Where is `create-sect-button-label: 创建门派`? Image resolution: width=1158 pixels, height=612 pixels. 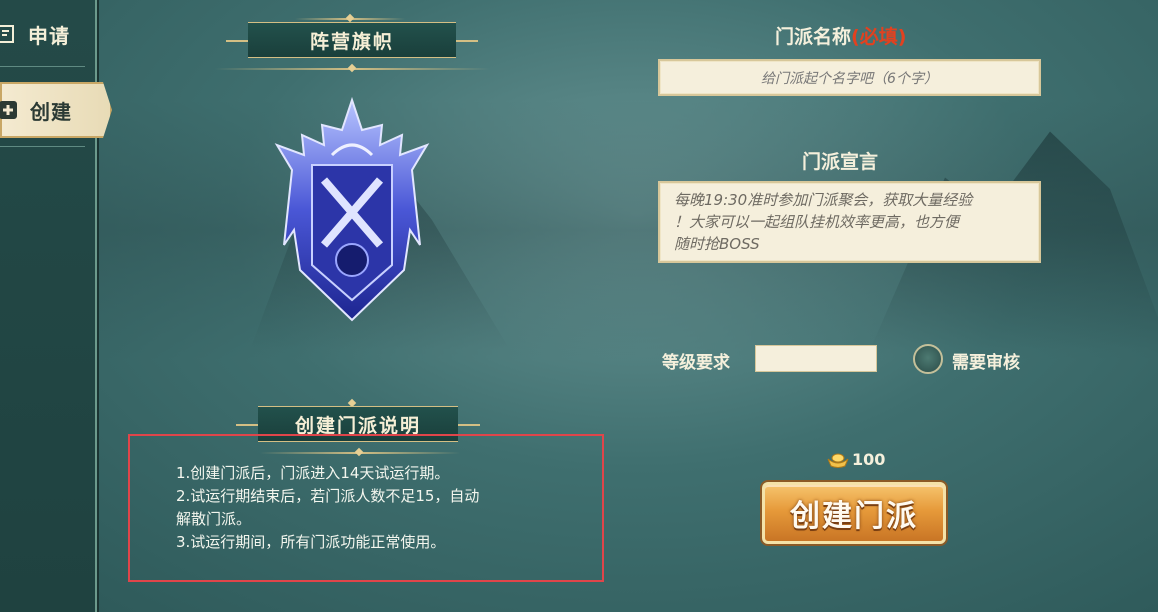 create-sect-button-label: 创建门派 is located at coordinates (854, 516).